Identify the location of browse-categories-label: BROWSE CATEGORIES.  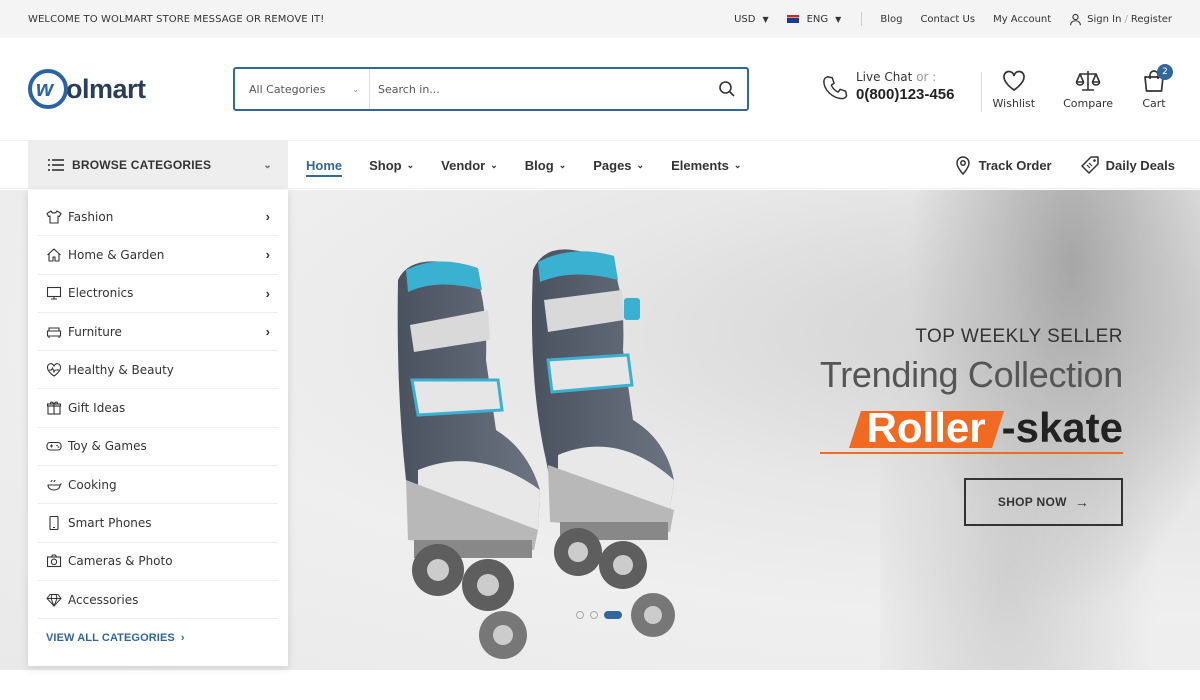
(142, 165).